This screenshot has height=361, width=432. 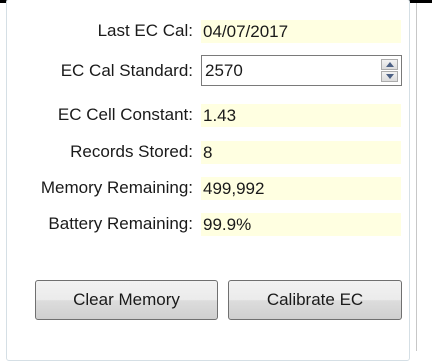 I want to click on last-ec-cal-value: 04/07/2017, so click(x=301, y=31).